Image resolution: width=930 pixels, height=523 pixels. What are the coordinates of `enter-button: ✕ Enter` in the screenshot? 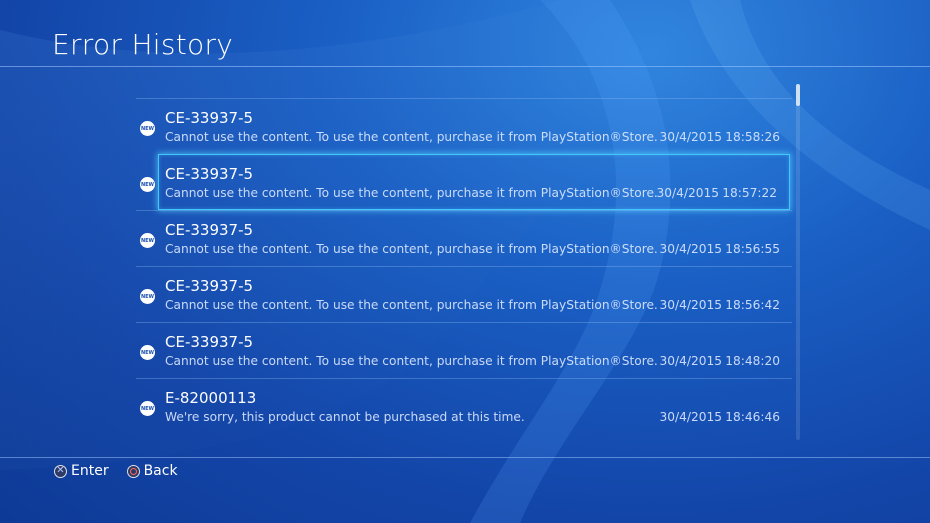 It's located at (81, 471).